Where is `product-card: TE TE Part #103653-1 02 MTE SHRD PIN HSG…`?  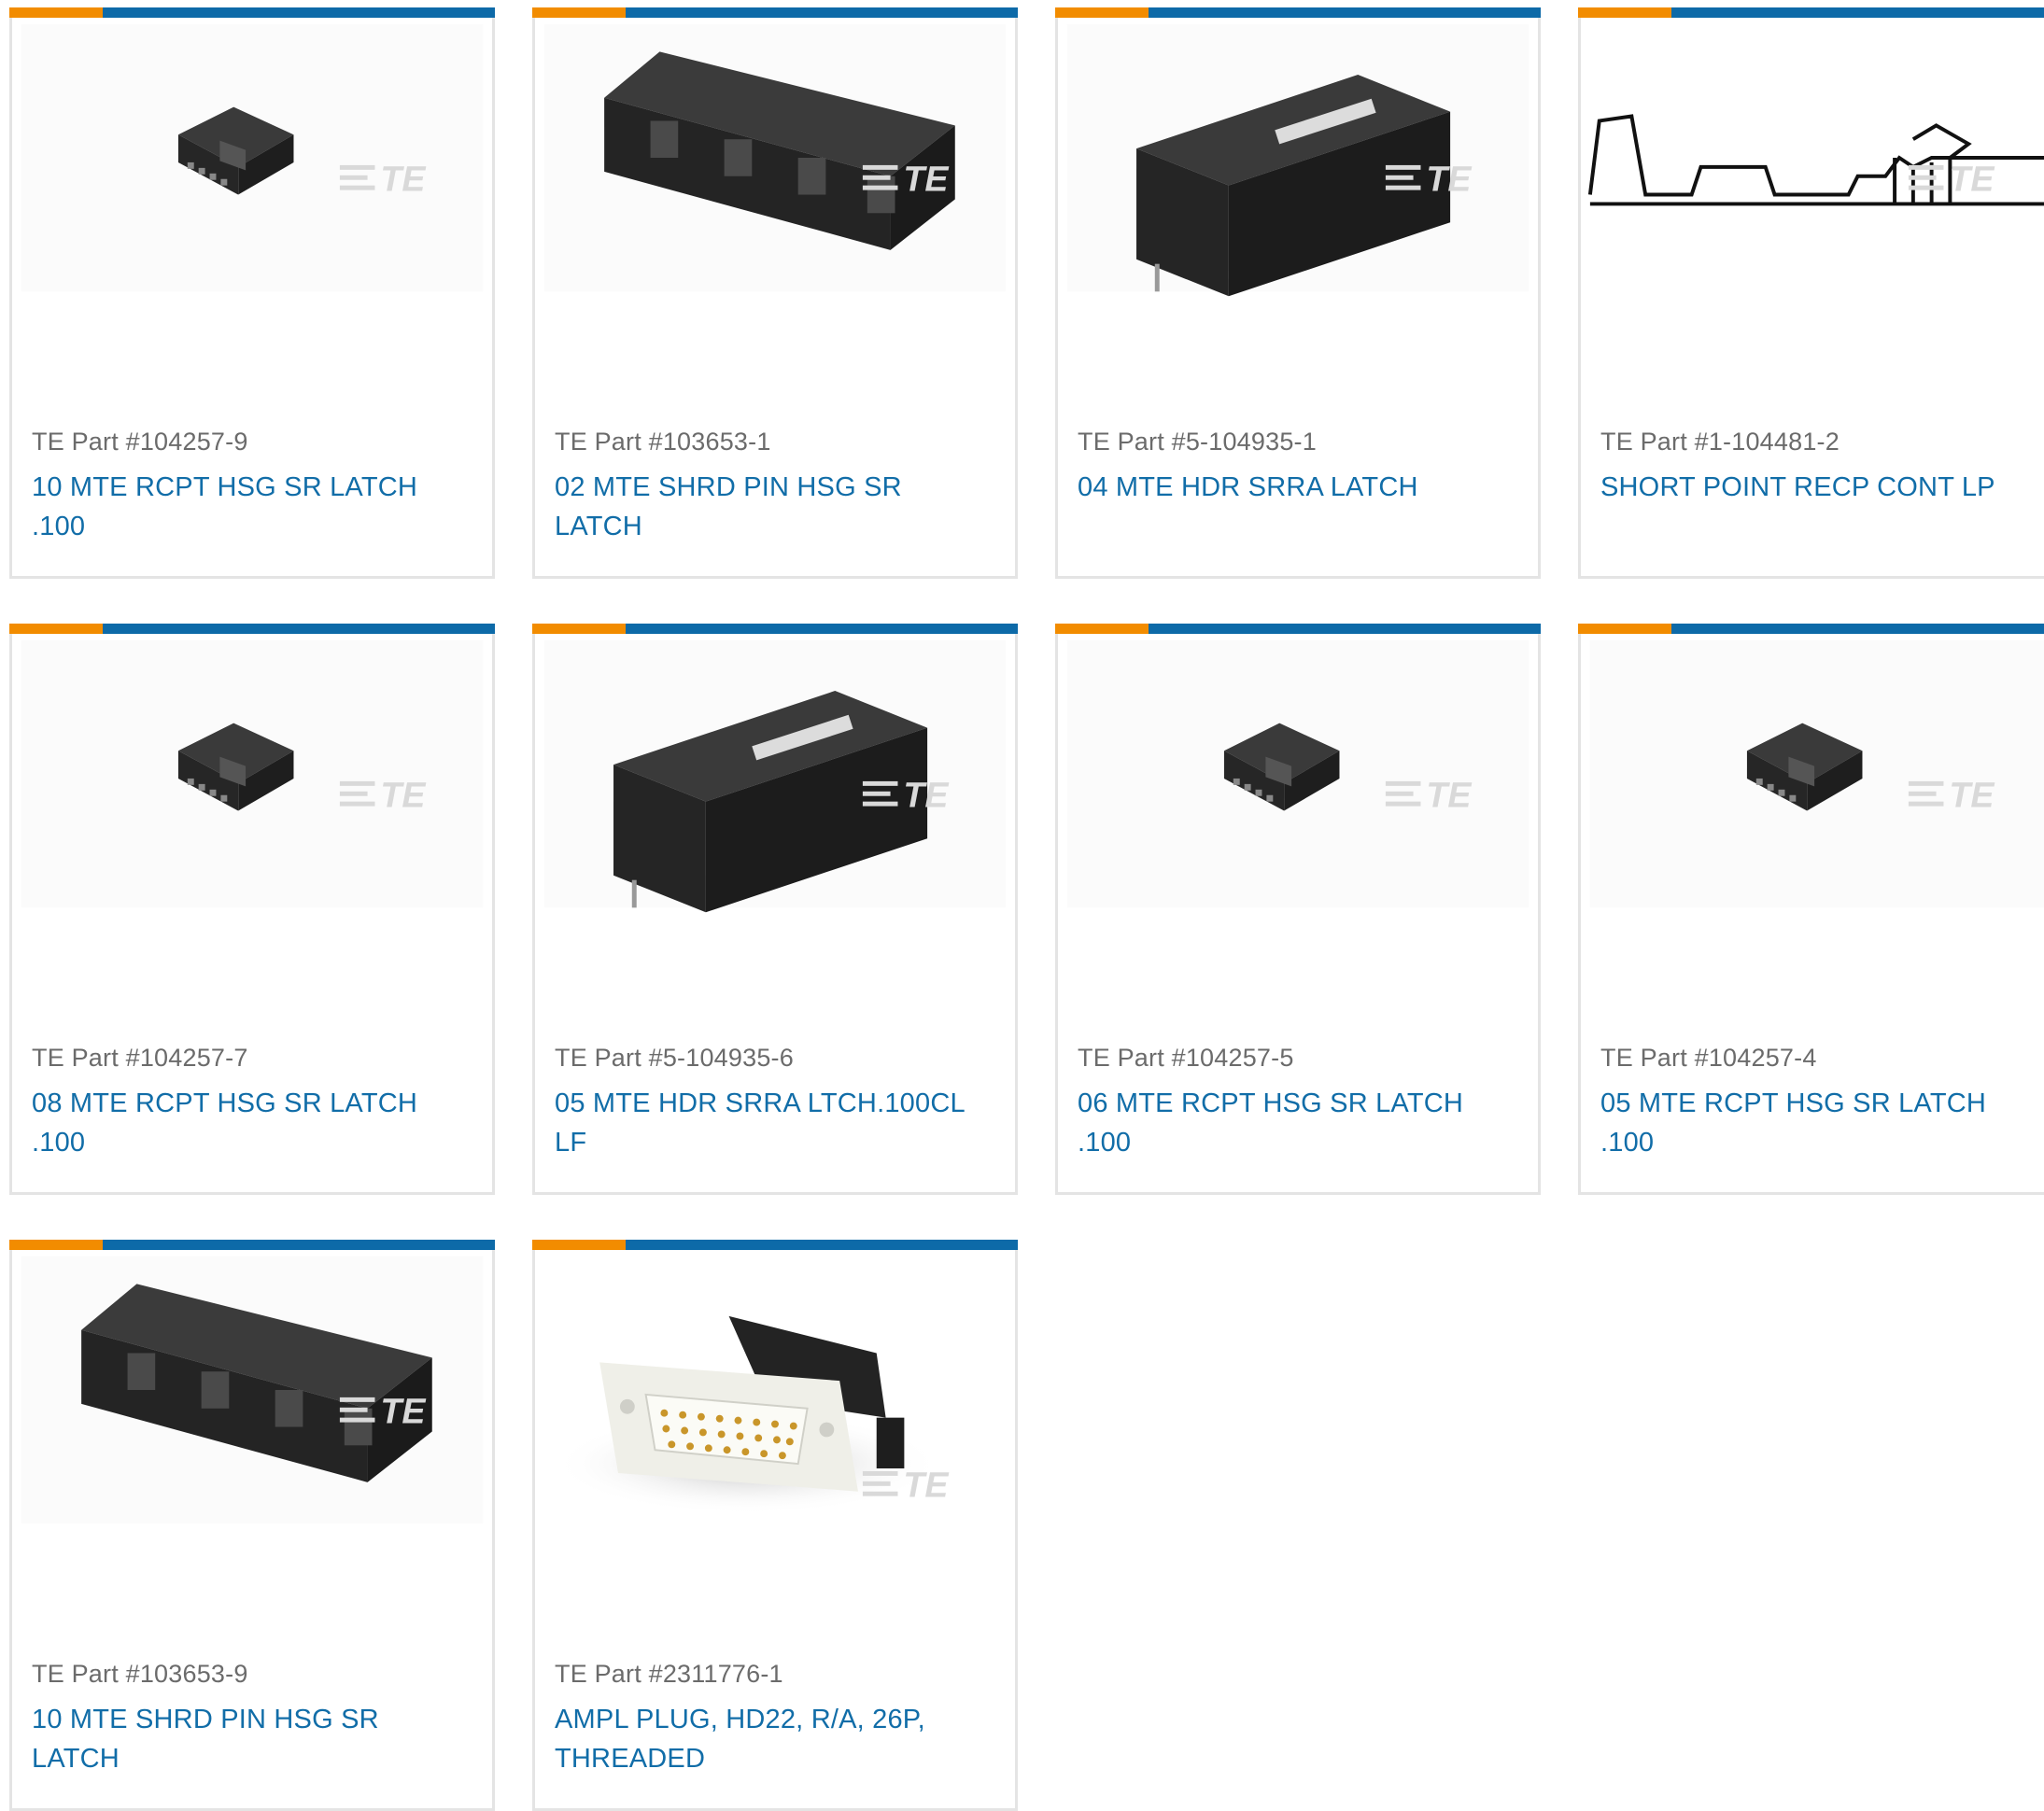 product-card: TE TE Part #103653-1 02 MTE SHRD PIN HSG… is located at coordinates (775, 293).